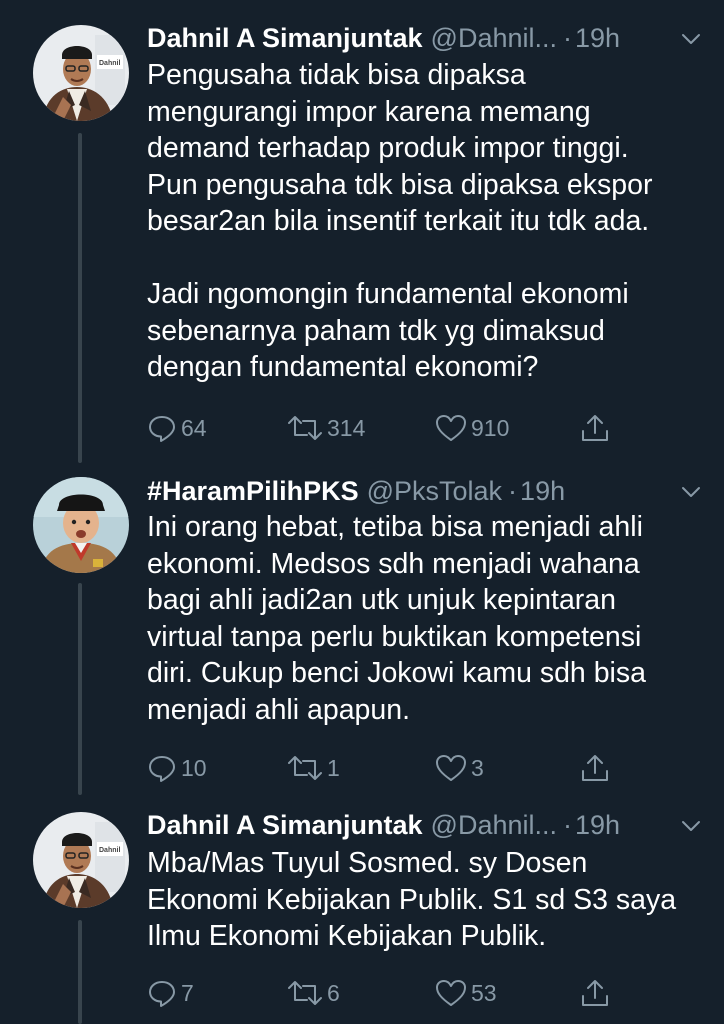 This screenshot has width=724, height=1024. Describe the element at coordinates (333, 767) in the screenshot. I see `retweet-count: 1` at that location.